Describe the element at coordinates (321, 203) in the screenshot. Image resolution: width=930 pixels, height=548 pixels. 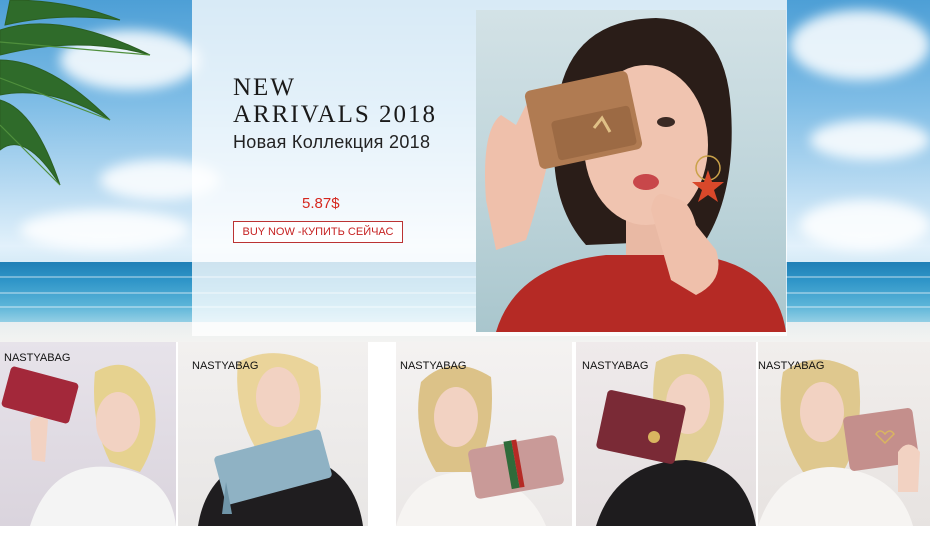
I see `promo-price: 5.87$` at that location.